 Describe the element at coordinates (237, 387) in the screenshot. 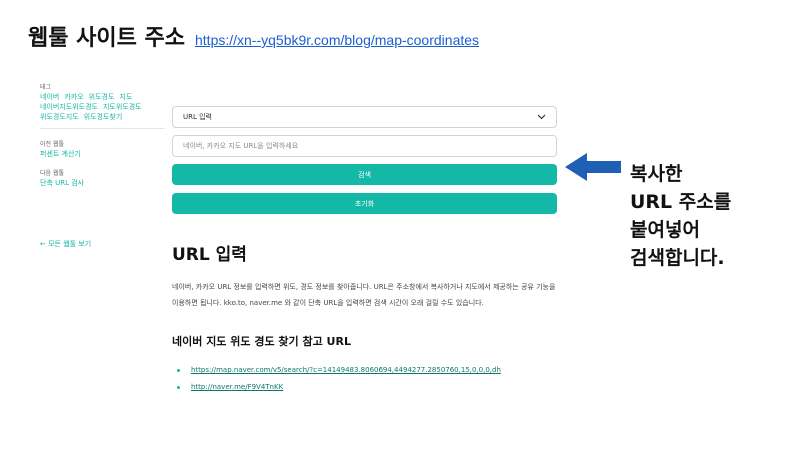

I see `reference-link: http://naver.me/F9V4TnKK` at that location.